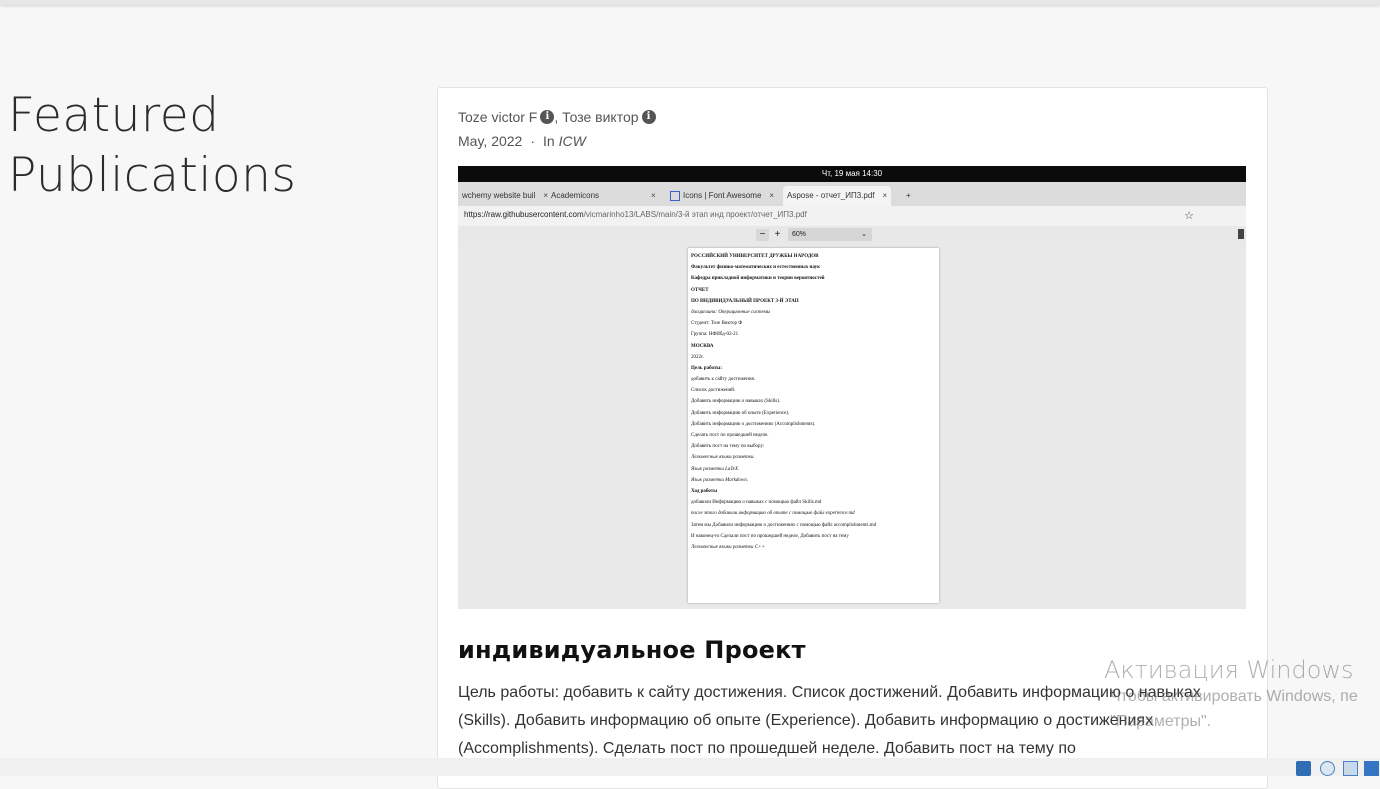 The image size is (1380, 789). I want to click on pdf-text-line: 2022г., so click(697, 357).